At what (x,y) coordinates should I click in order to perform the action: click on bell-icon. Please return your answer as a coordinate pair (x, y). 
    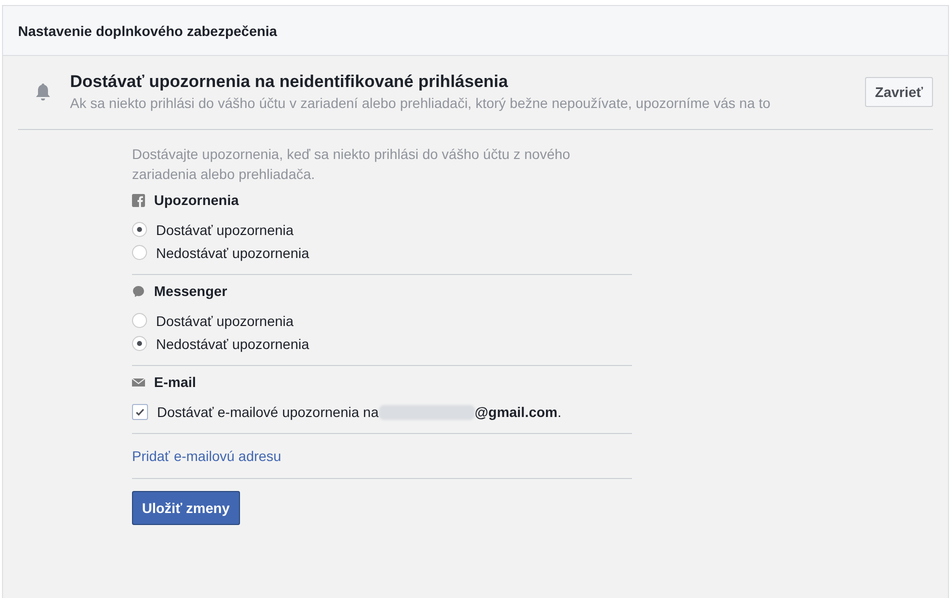
    Looking at the image, I should click on (43, 92).